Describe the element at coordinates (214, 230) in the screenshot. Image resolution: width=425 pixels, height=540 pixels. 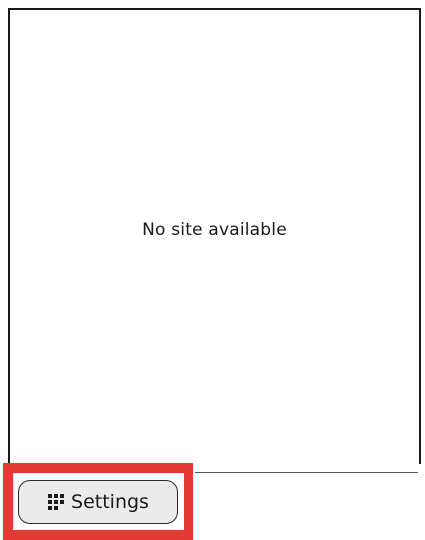
I see `empty-state-message: No site available` at that location.